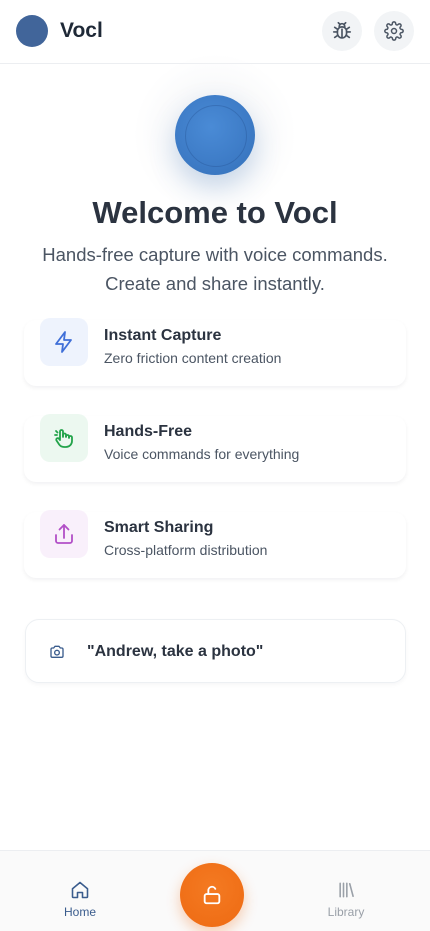  I want to click on debug-button, so click(342, 31).